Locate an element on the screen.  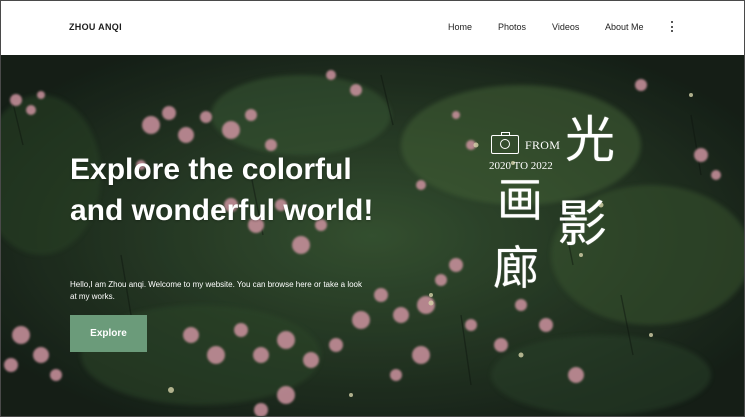
logo-char-4: 廊 is located at coordinates (516, 268).